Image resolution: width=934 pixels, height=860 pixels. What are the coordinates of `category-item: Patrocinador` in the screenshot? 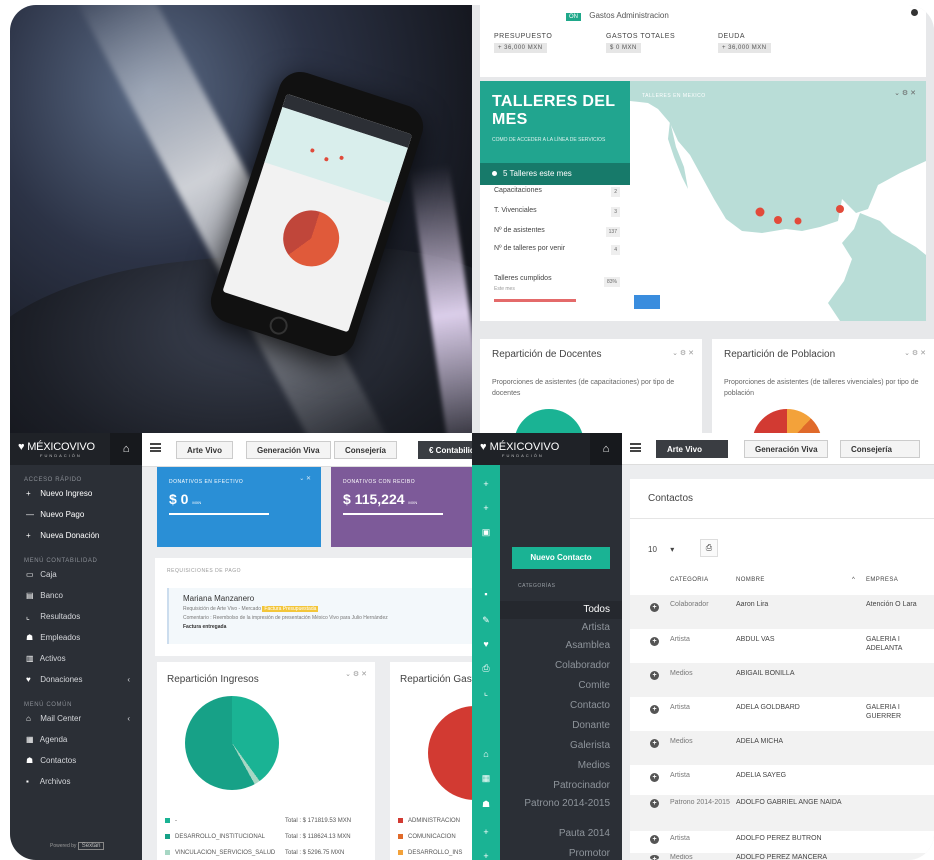 It's located at (581, 786).